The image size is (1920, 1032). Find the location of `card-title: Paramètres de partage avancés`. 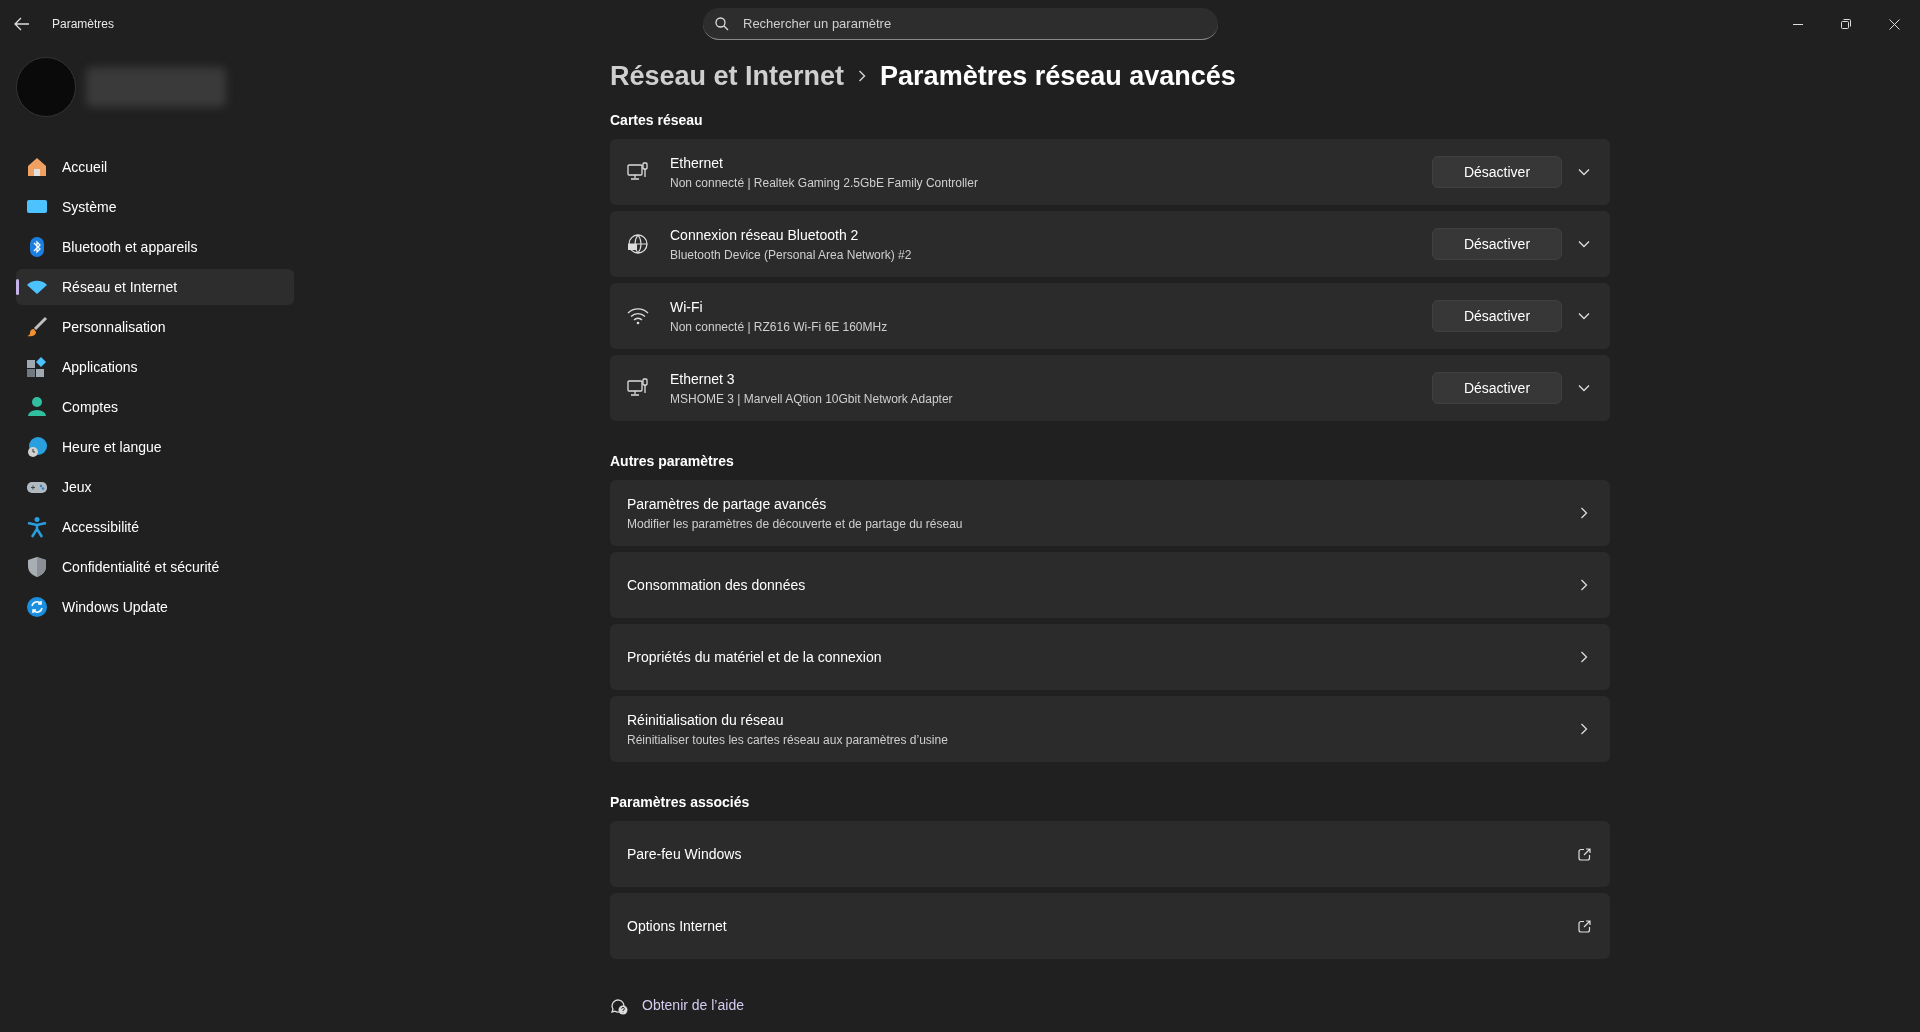

card-title: Paramètres de partage avancés is located at coordinates (727, 504).